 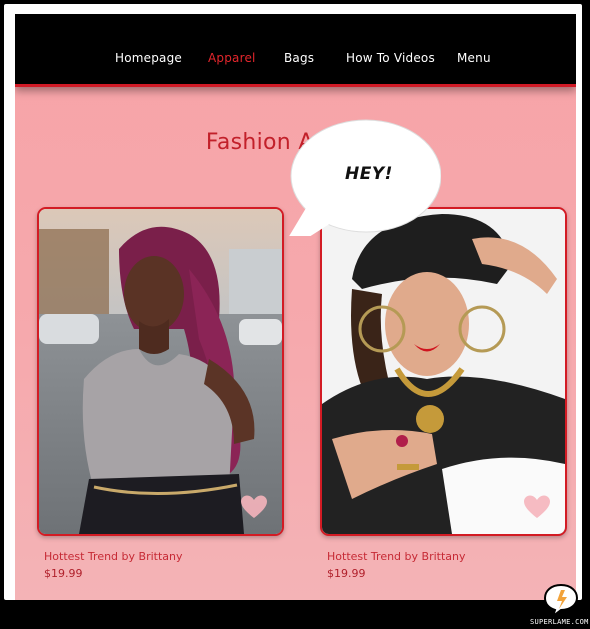 I want to click on superlame-logo-icon, so click(x=561, y=600).